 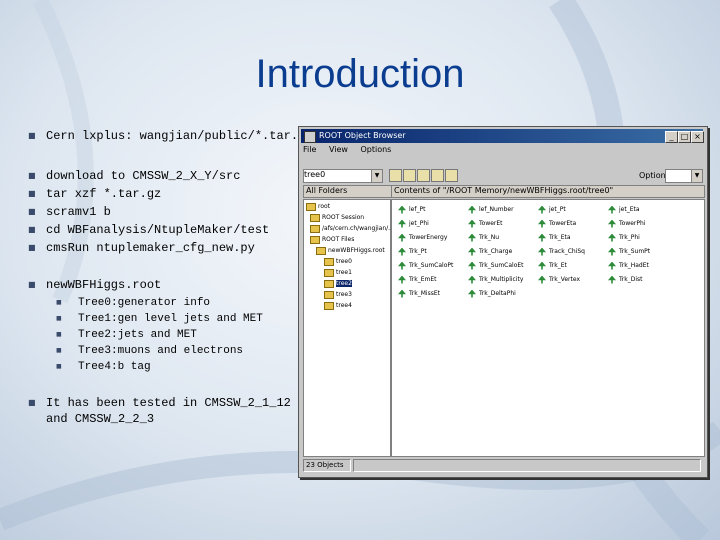 I want to click on leaf-item: Trk_Nu, so click(x=483, y=238).